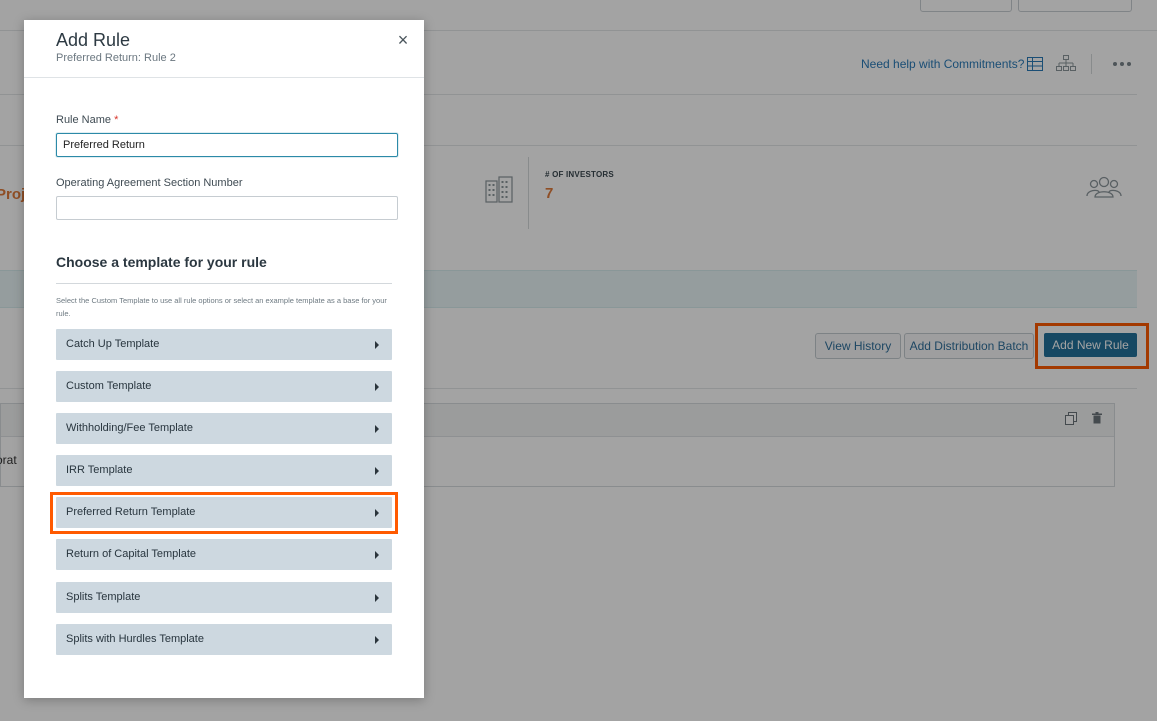  What do you see at coordinates (109, 386) in the screenshot?
I see `template-label: Custom Template` at bounding box center [109, 386].